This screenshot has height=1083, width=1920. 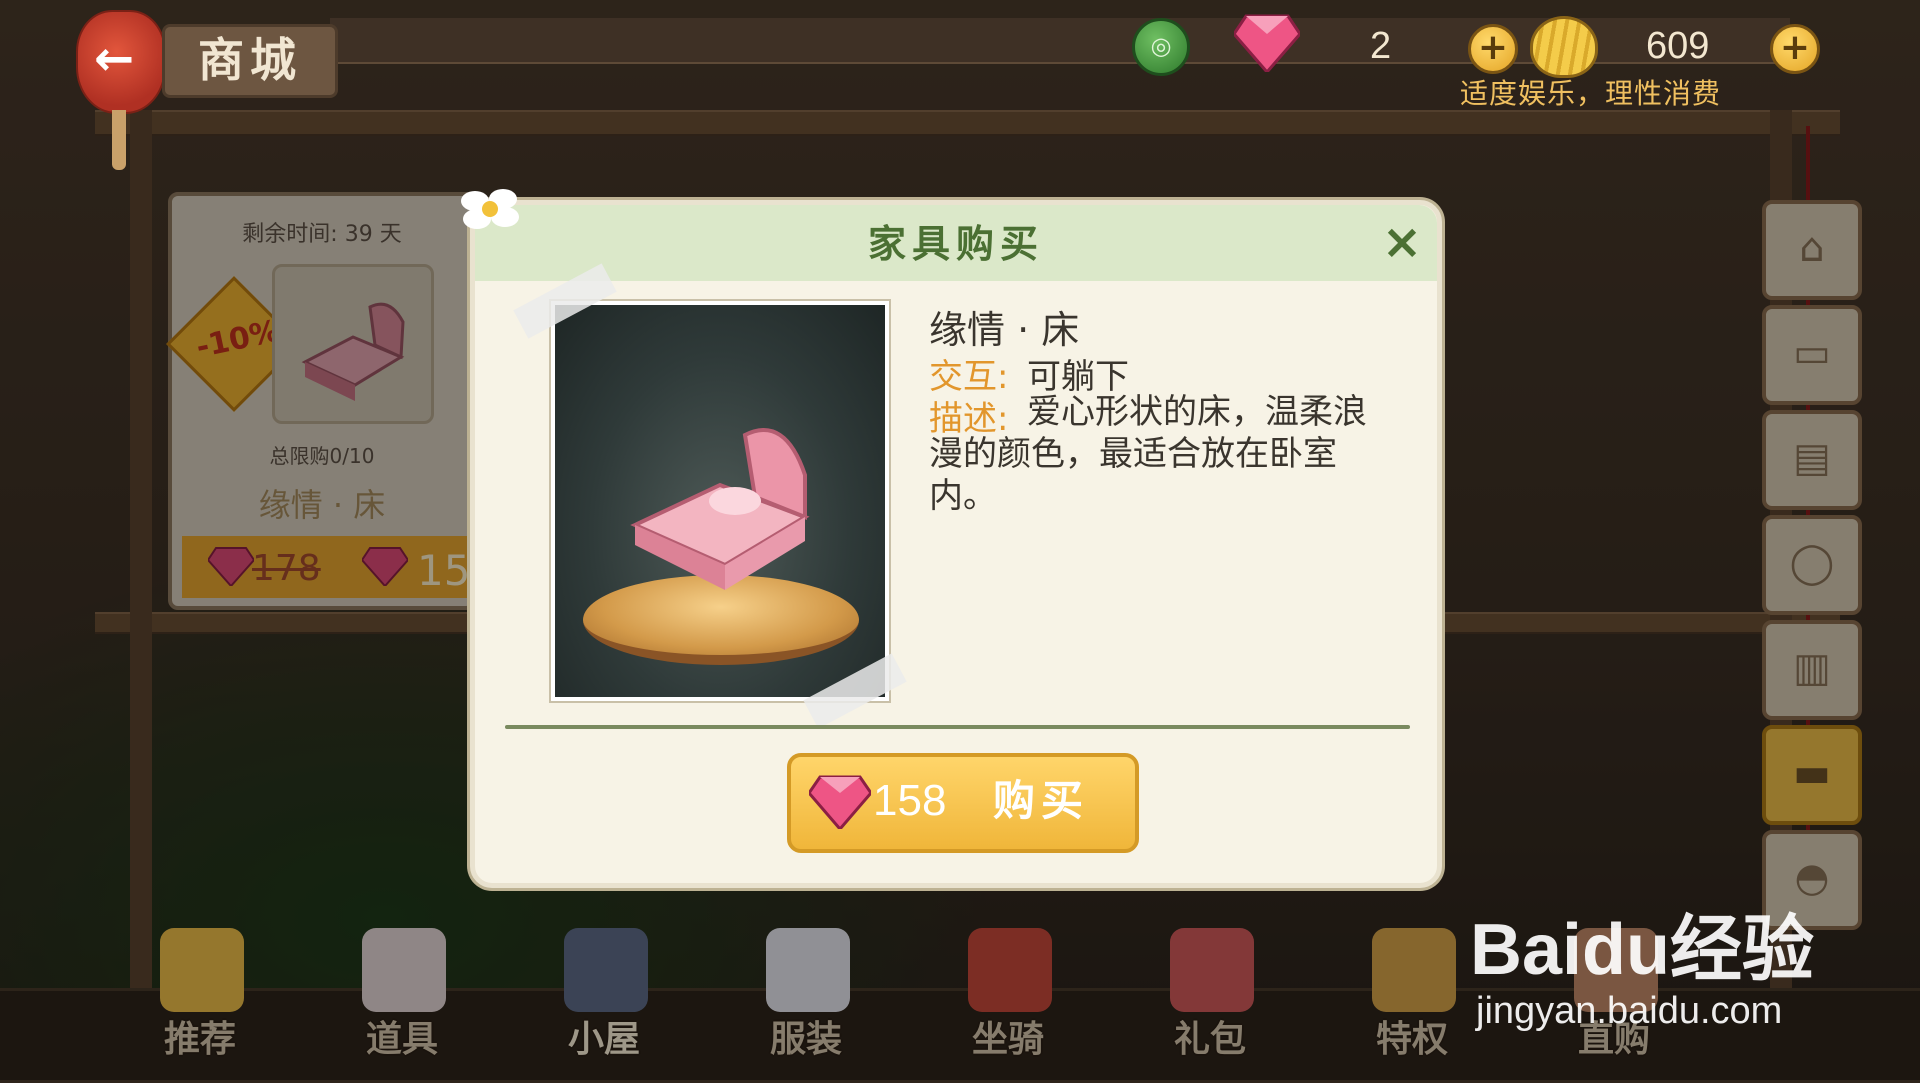 I want to click on item-name: 缘情 · 床, so click(x=1004, y=330).